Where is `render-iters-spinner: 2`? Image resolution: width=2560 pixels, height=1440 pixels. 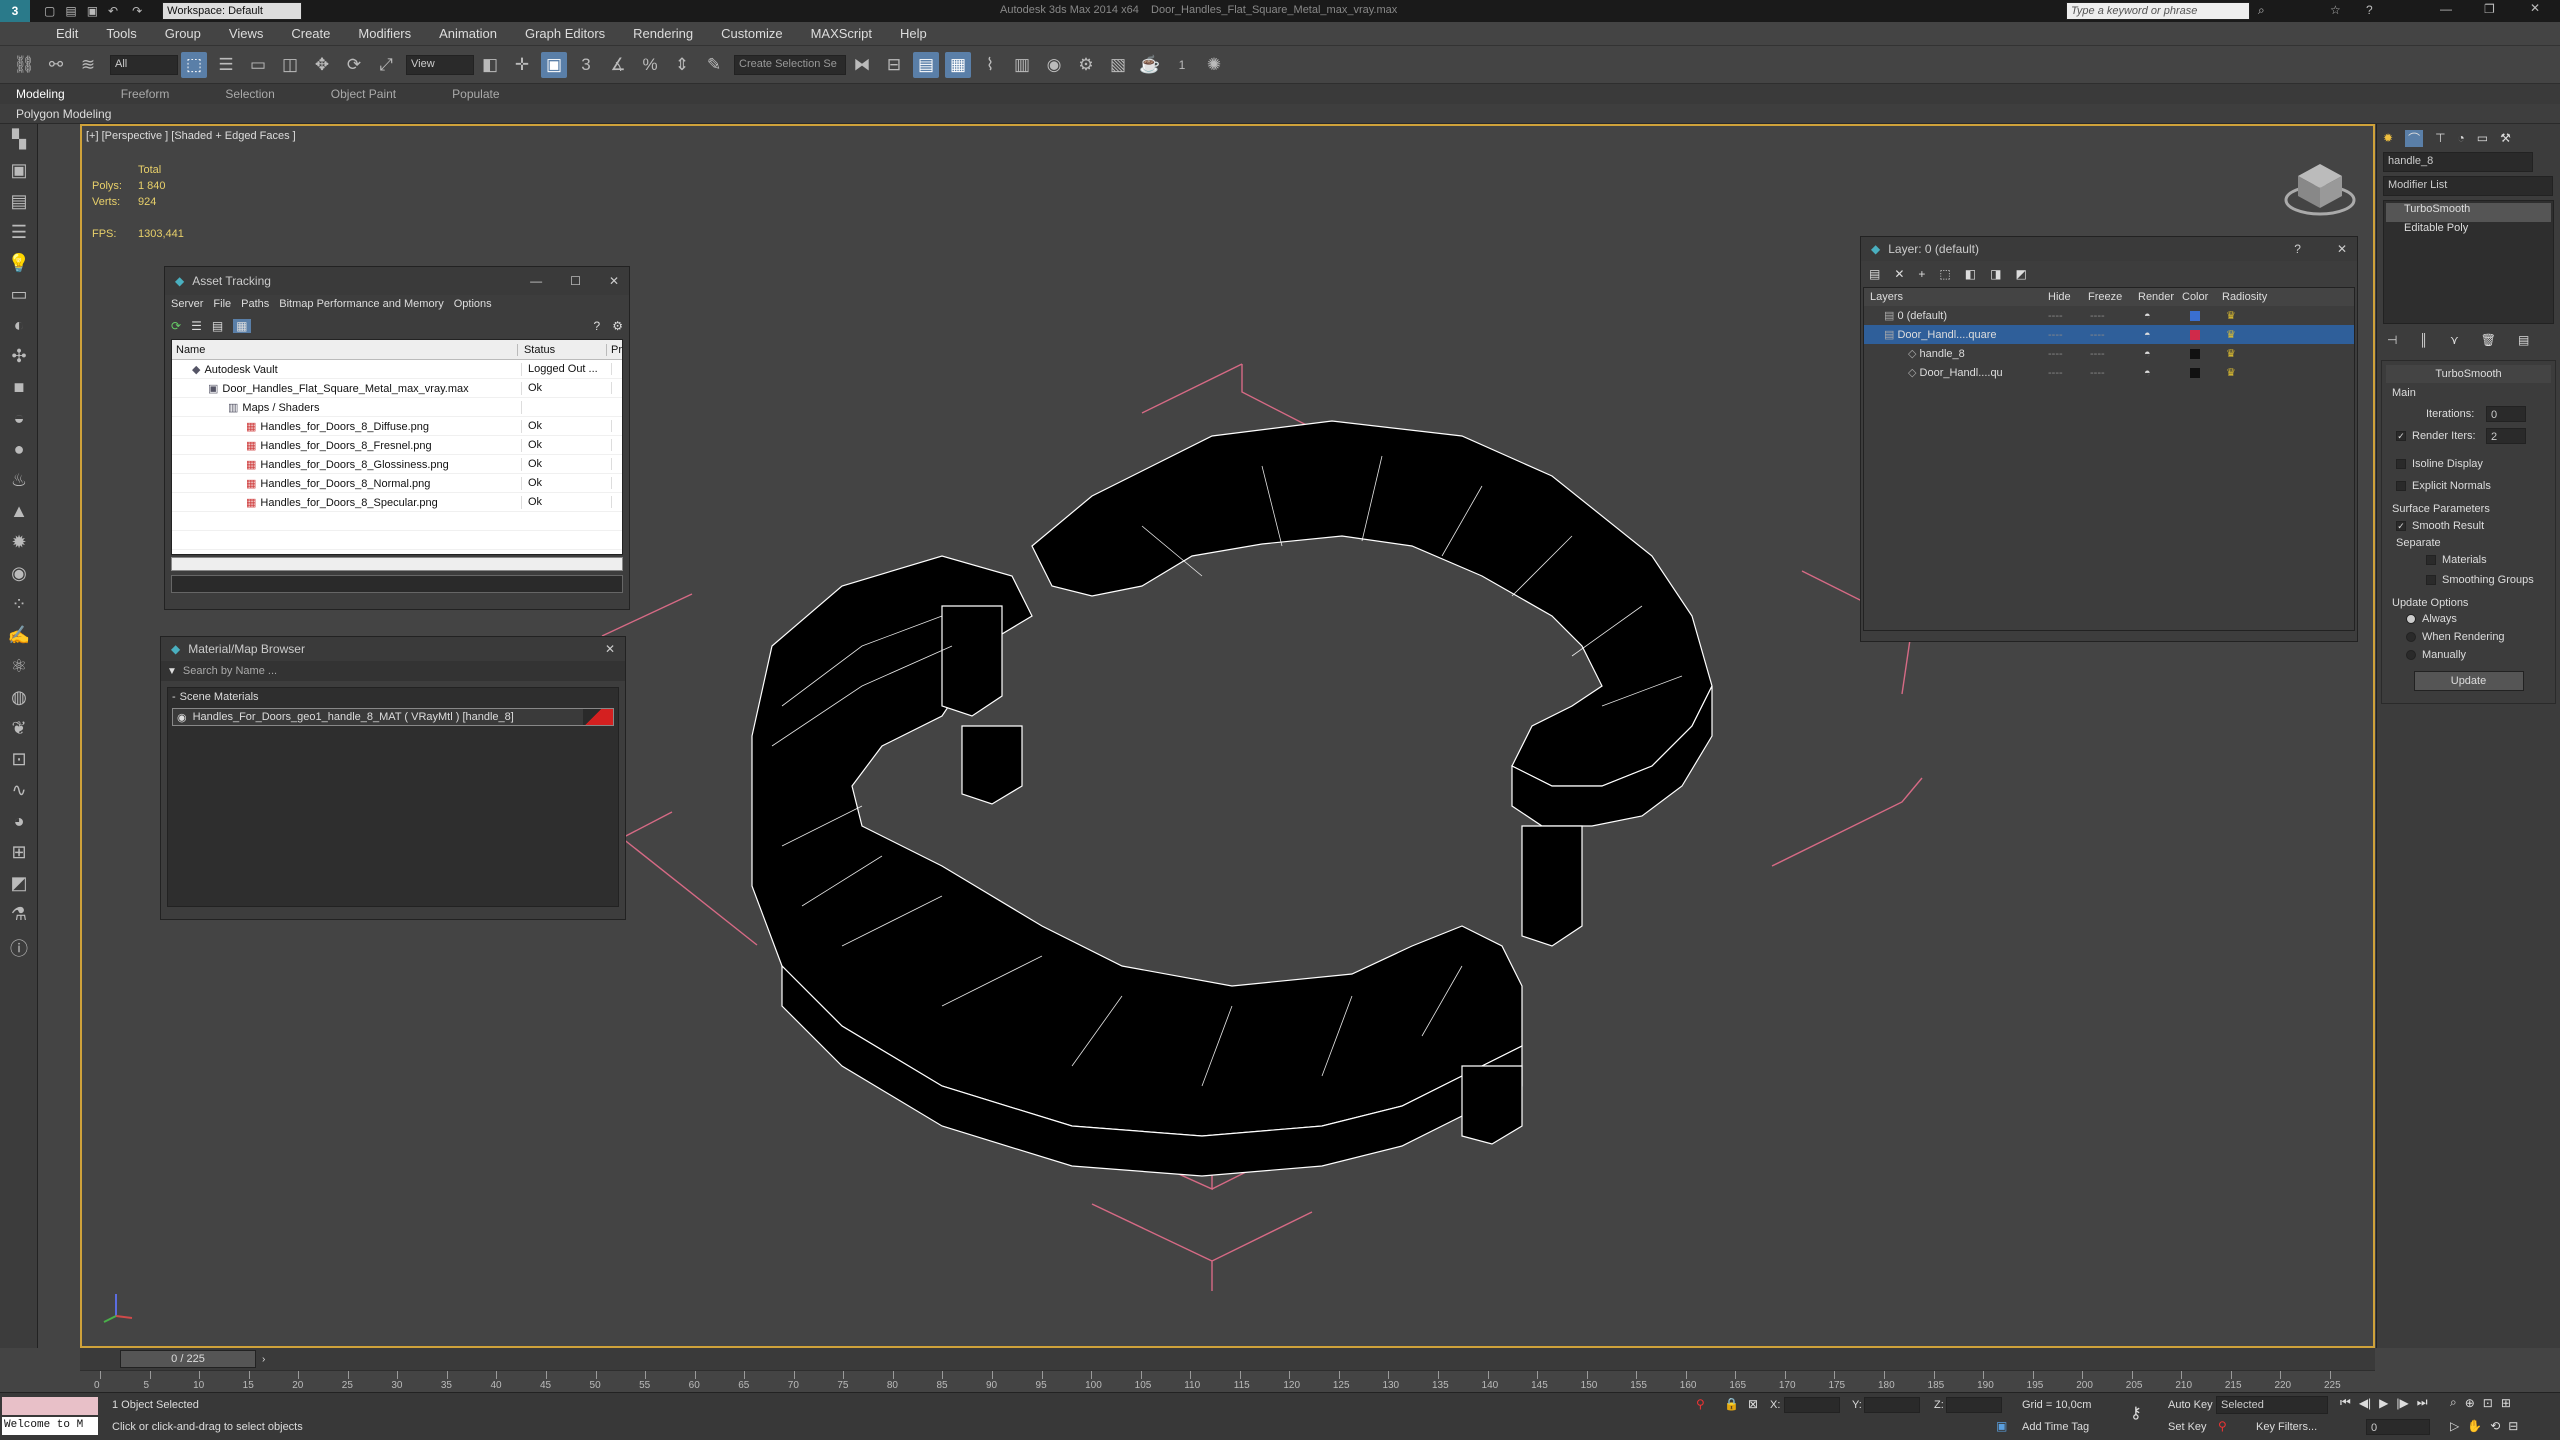
render-iters-spinner: 2 is located at coordinates (2506, 436).